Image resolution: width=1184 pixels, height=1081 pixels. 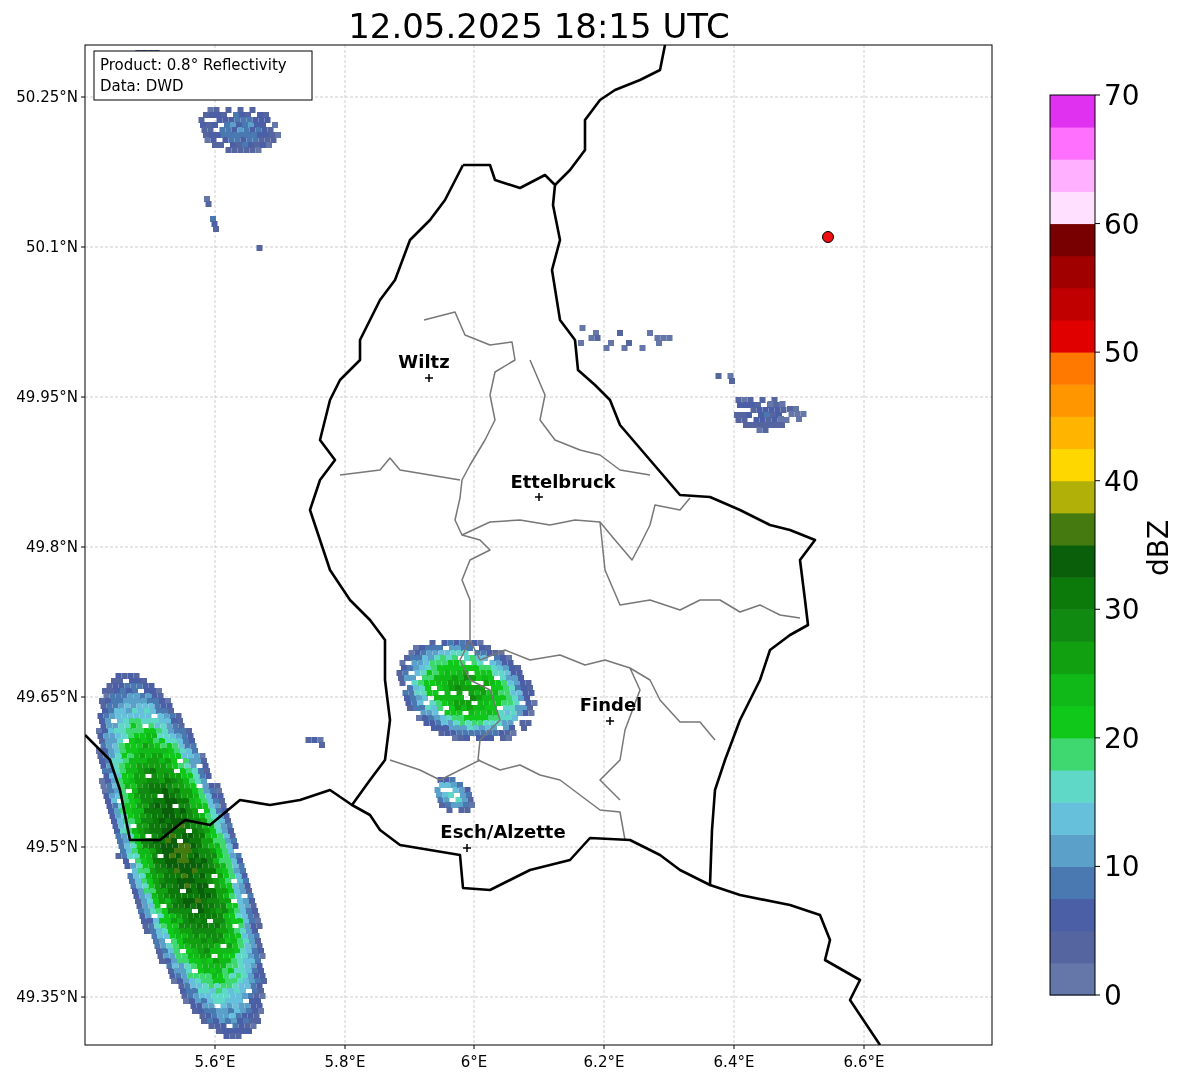 What do you see at coordinates (345, 1062) in the screenshot?
I see `longitude-label: 5.8°E` at bounding box center [345, 1062].